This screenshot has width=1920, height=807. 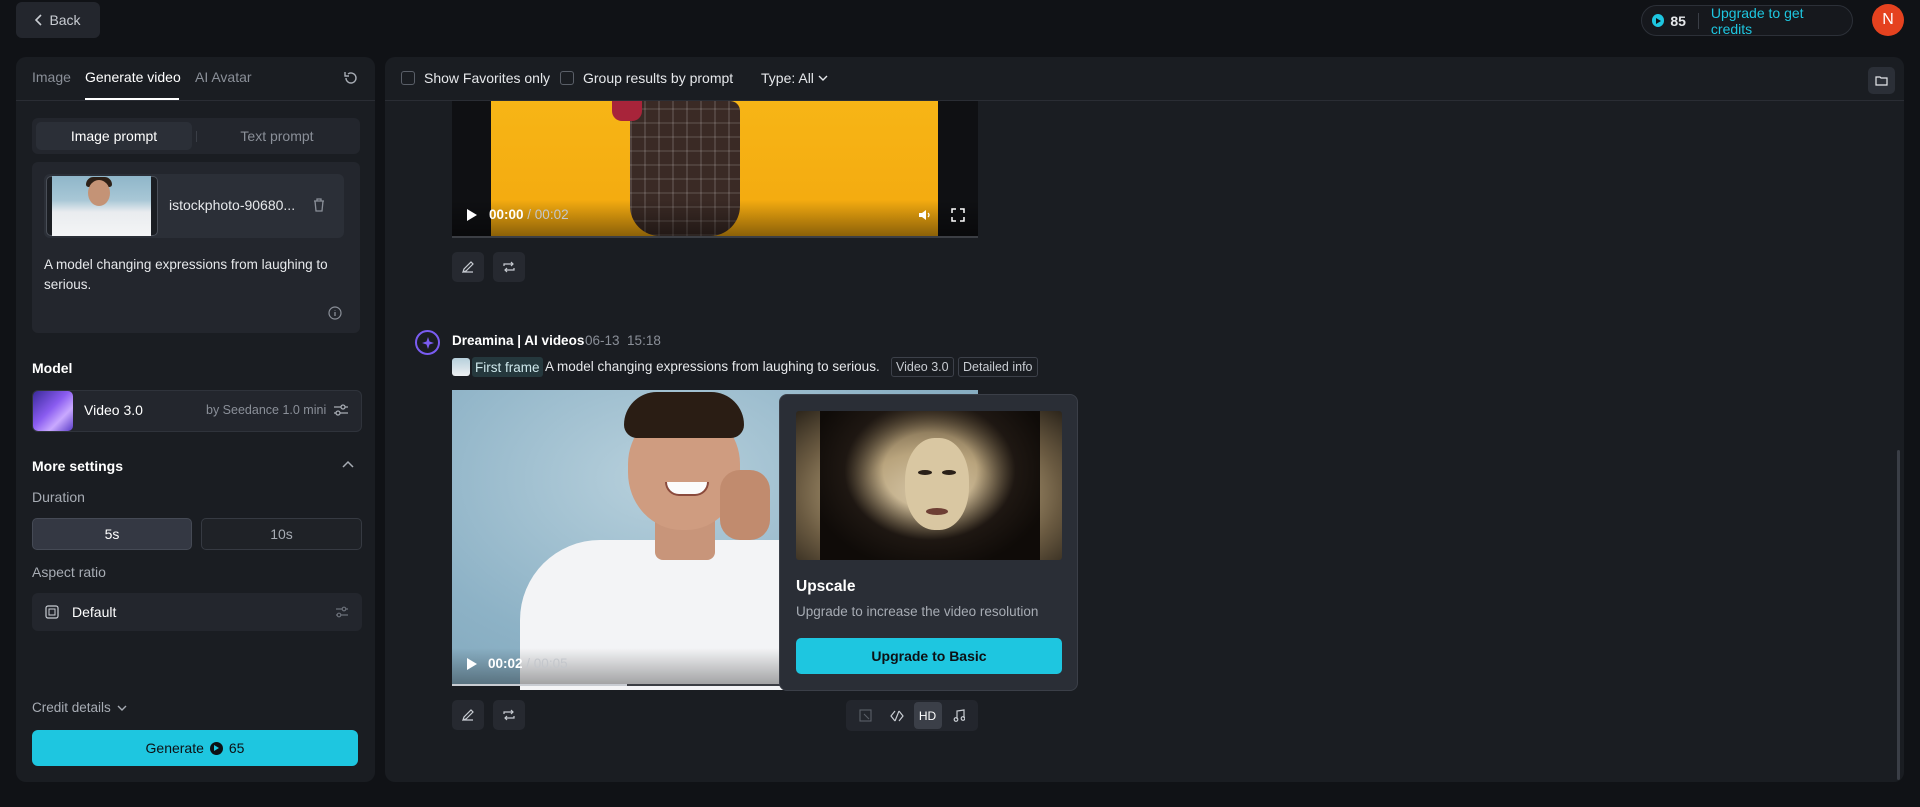 What do you see at coordinates (266, 410) in the screenshot?
I see `model-provider: by Seedance 1.0 mini` at bounding box center [266, 410].